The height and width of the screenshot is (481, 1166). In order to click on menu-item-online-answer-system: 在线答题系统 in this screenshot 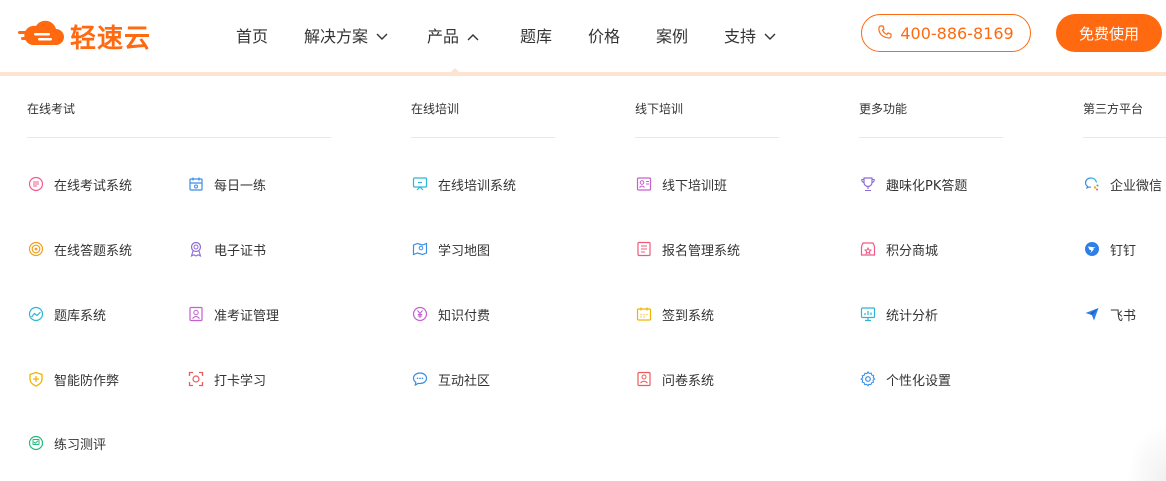, I will do `click(79, 249)`.